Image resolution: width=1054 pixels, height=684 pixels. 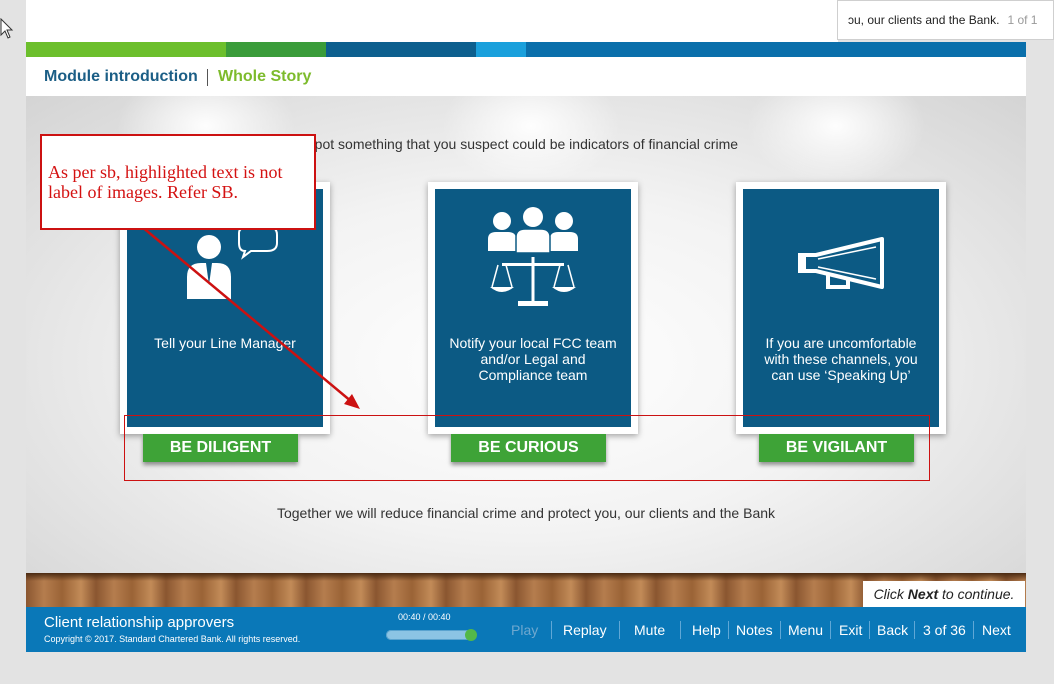 What do you see at coordinates (836, 141) in the screenshot?
I see `spotlight` at bounding box center [836, 141].